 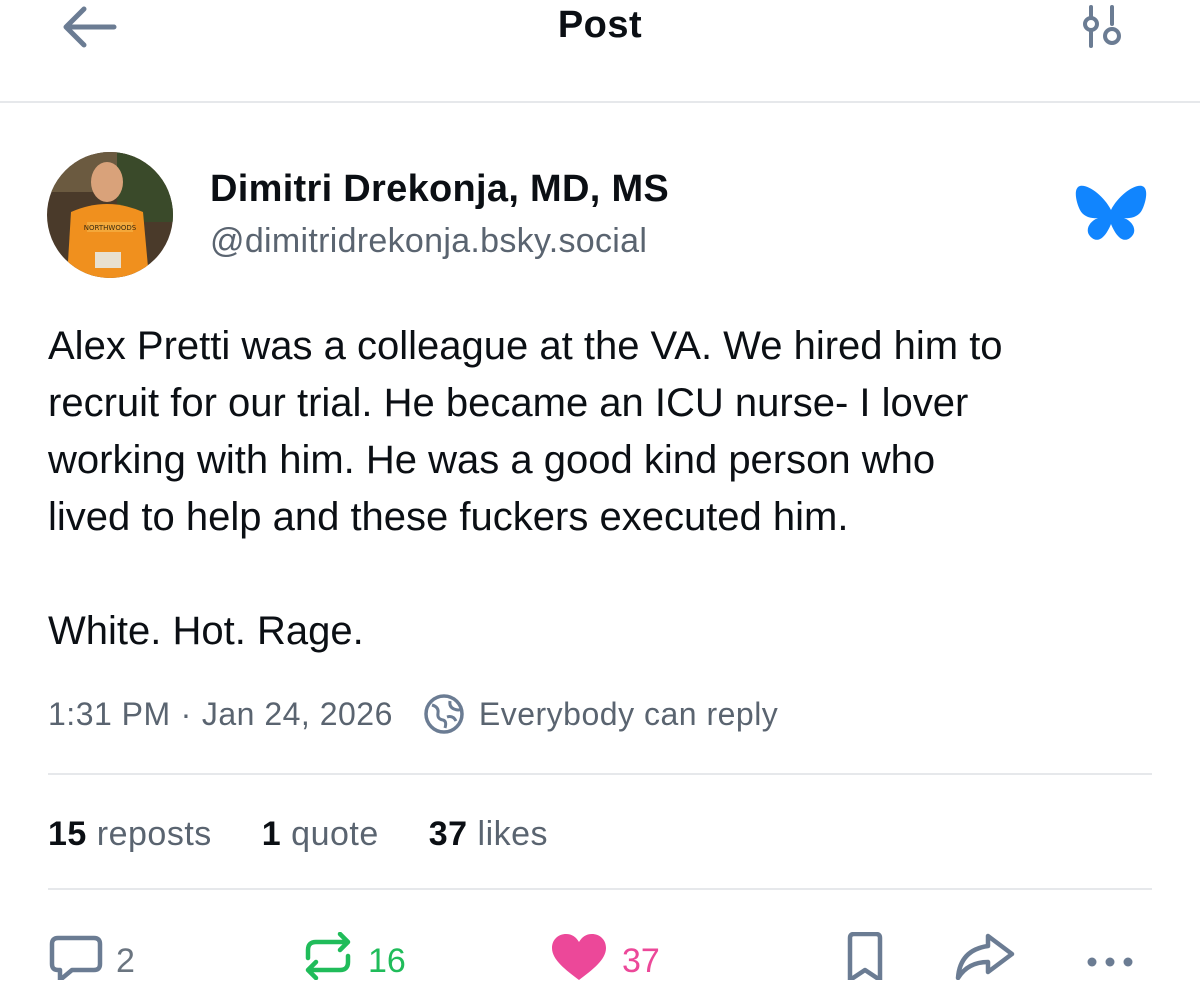 I want to click on like-count: 37, so click(x=641, y=961).